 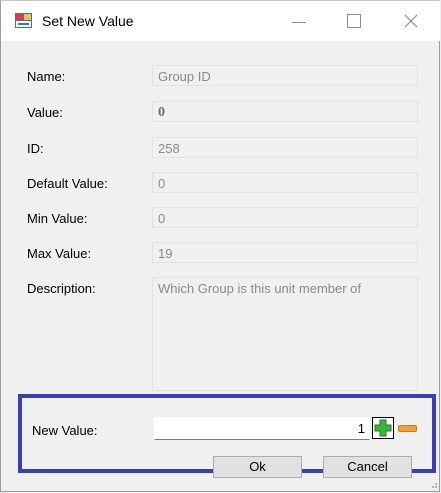 What do you see at coordinates (285, 217) in the screenshot?
I see `min-value-field: 0` at bounding box center [285, 217].